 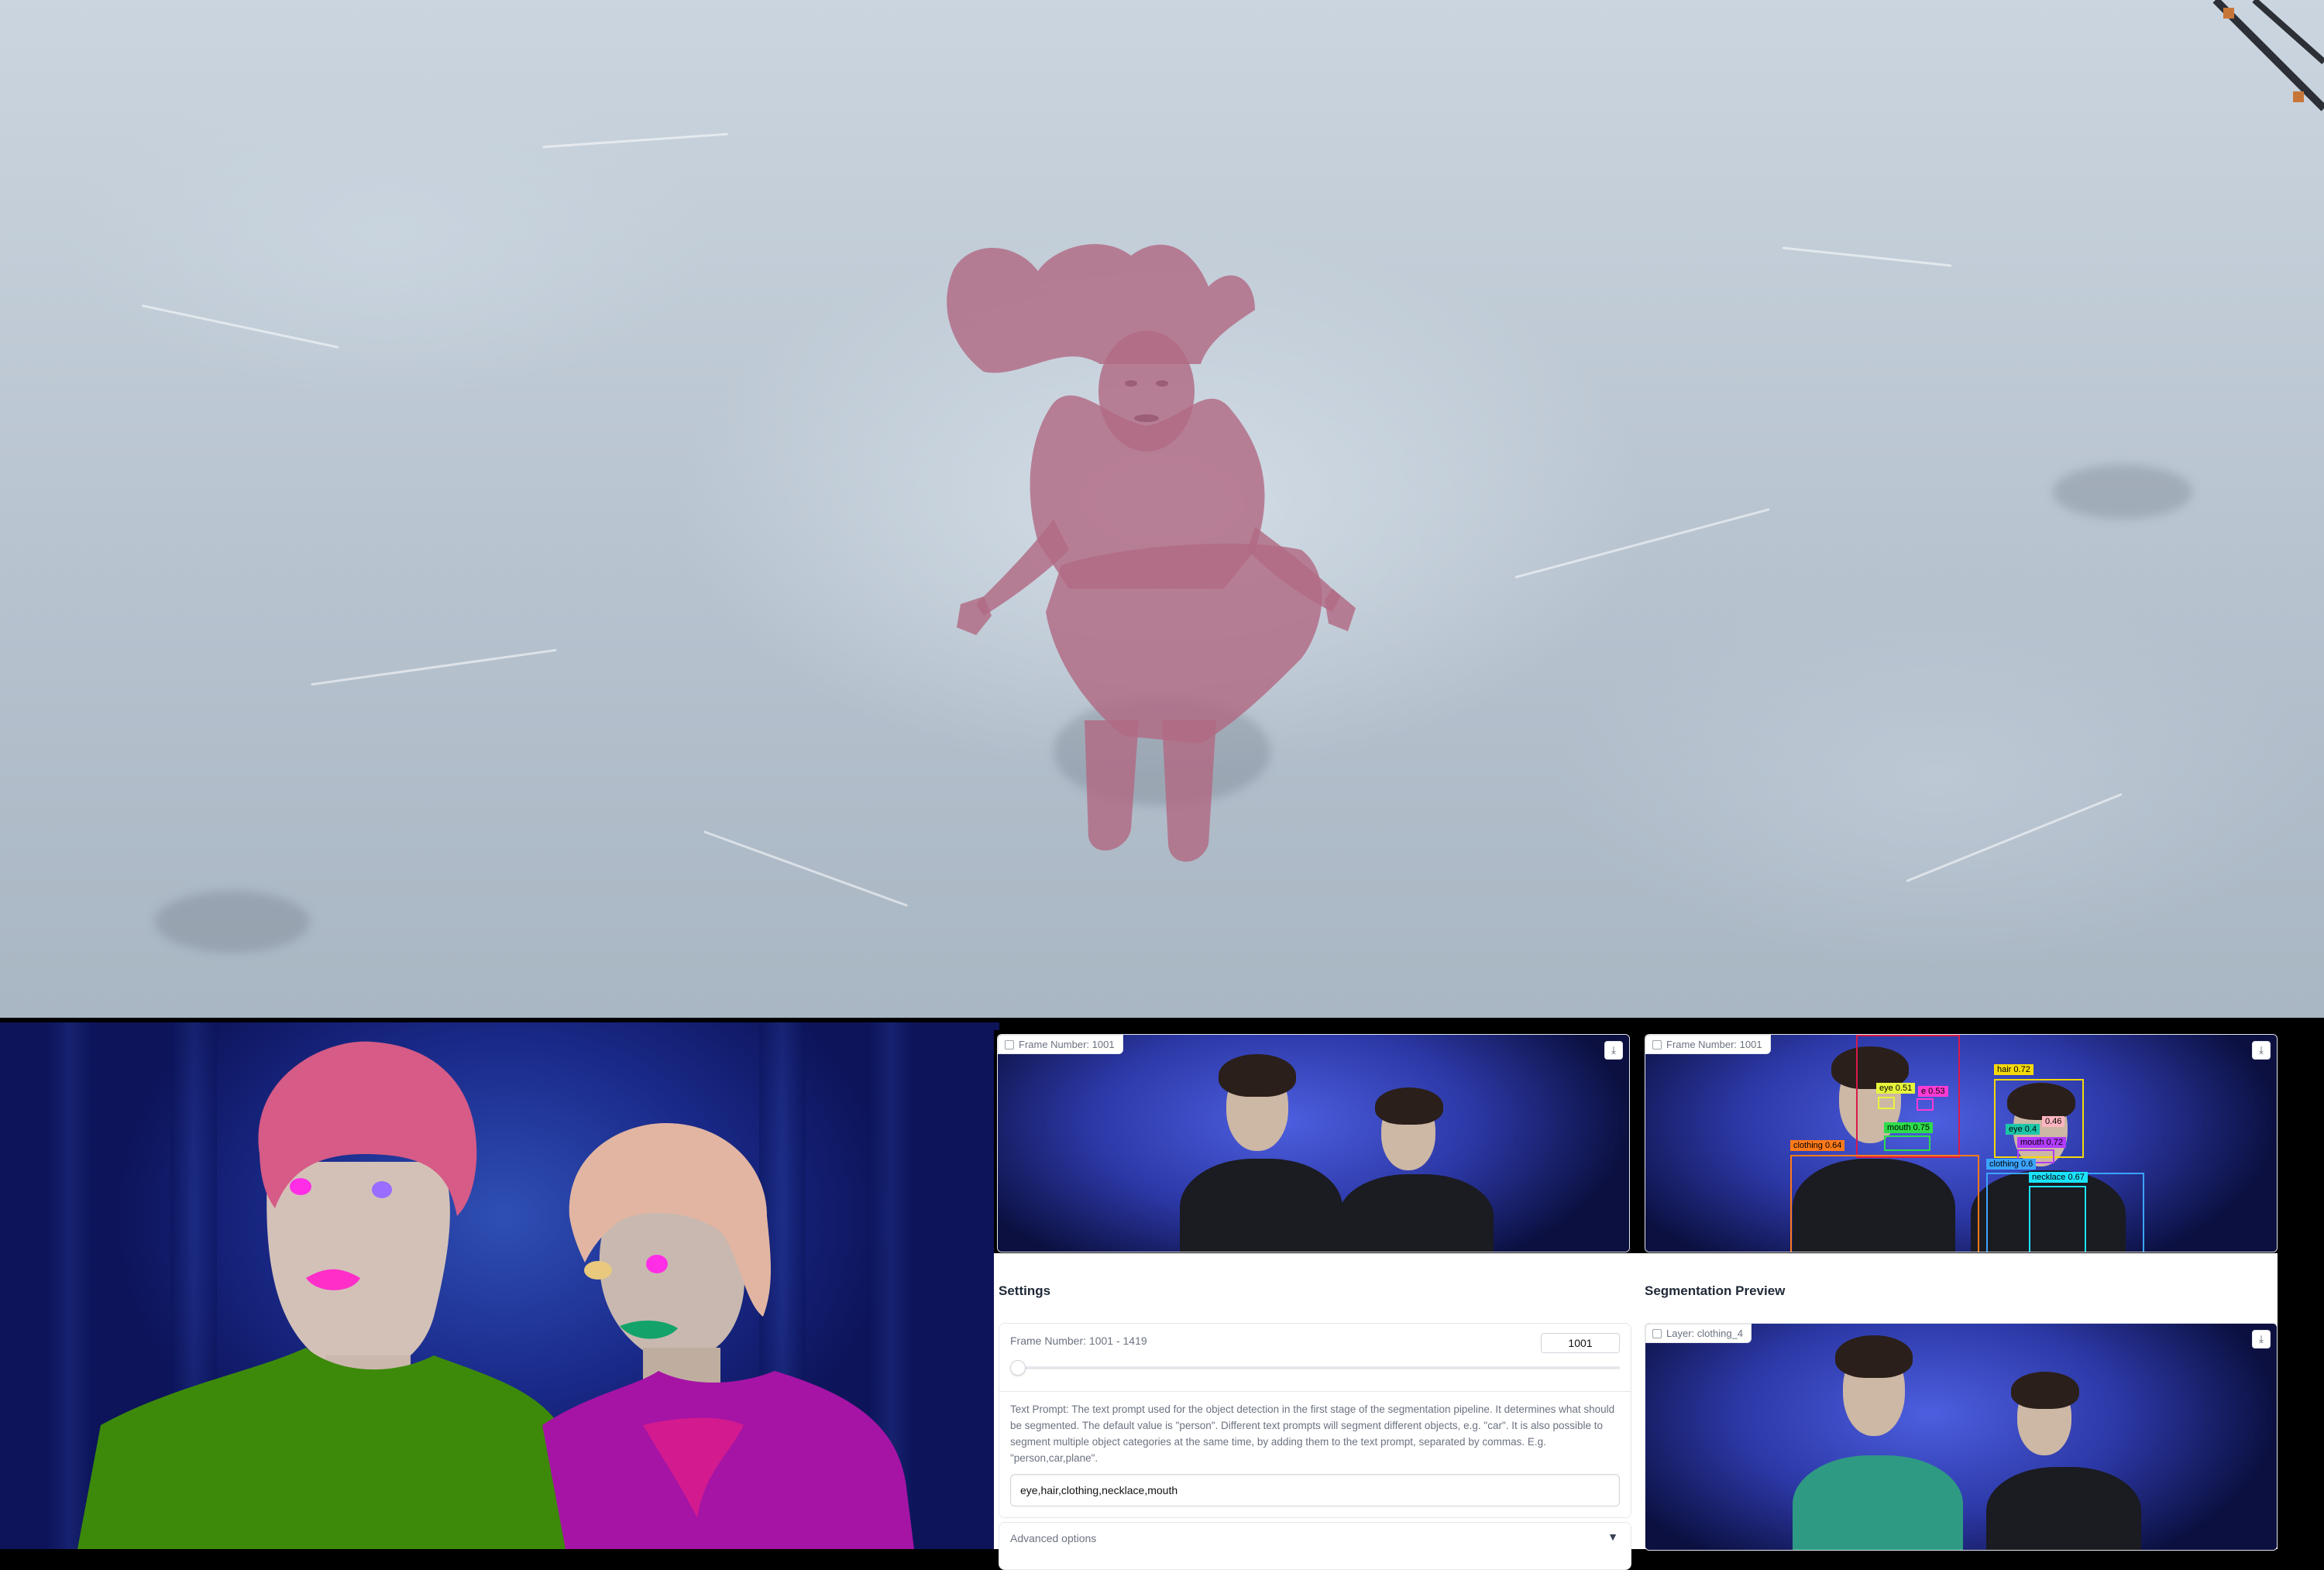 I want to click on segmentation-preview-panel: Layer: clothing_4 ⤓, so click(x=1961, y=1437).